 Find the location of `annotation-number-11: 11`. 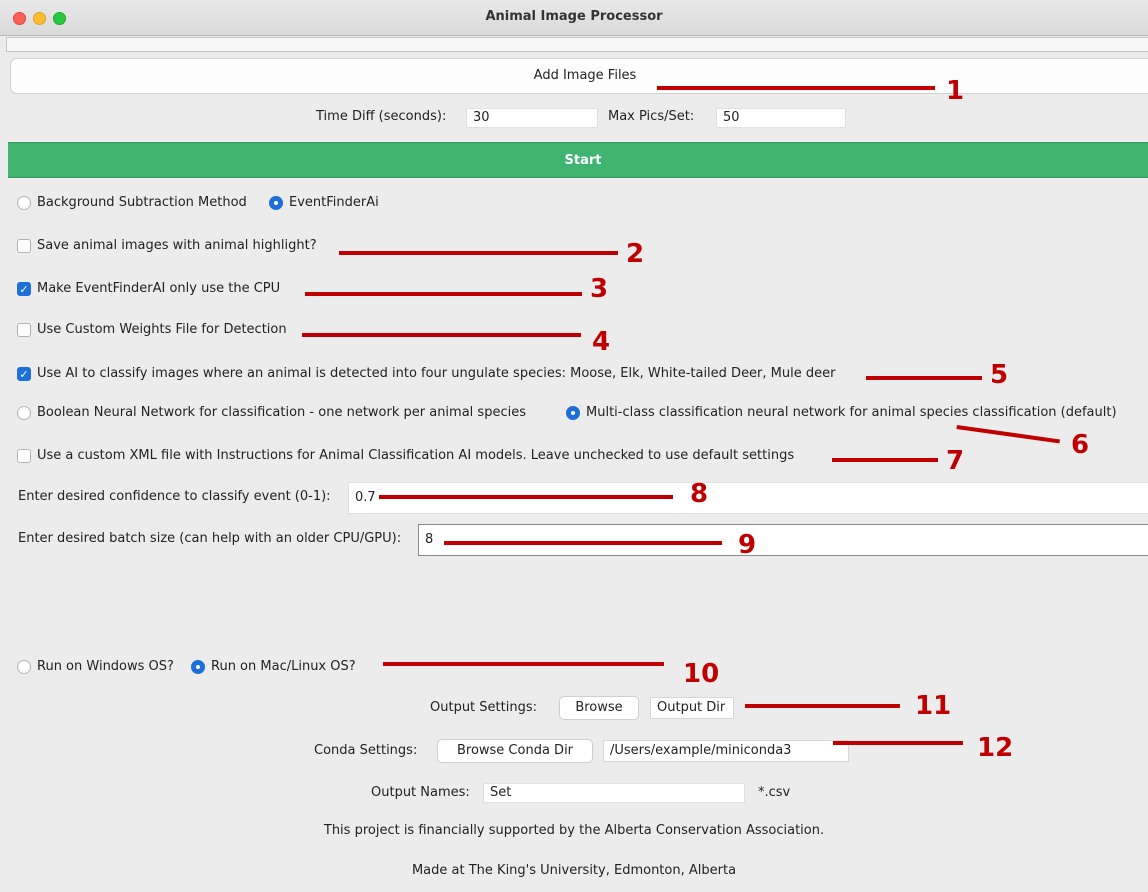

annotation-number-11: 11 is located at coordinates (933, 706).